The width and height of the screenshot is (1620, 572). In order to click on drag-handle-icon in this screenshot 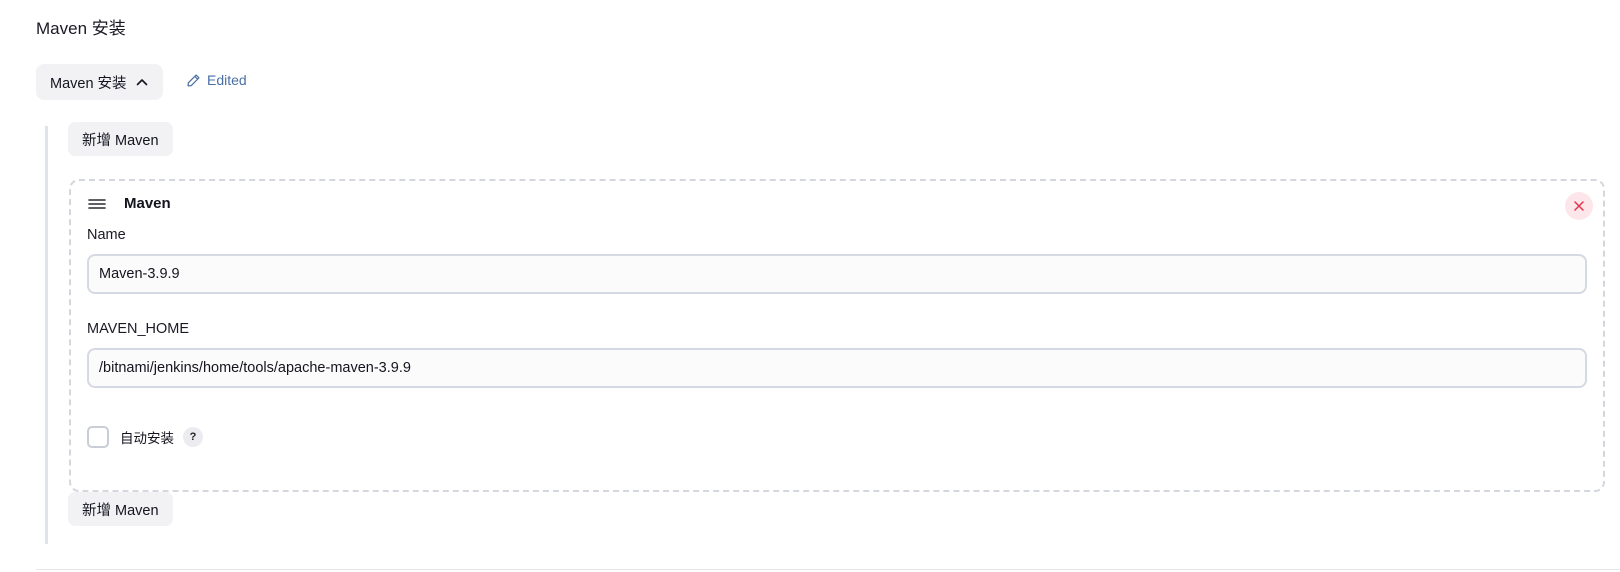, I will do `click(97, 204)`.